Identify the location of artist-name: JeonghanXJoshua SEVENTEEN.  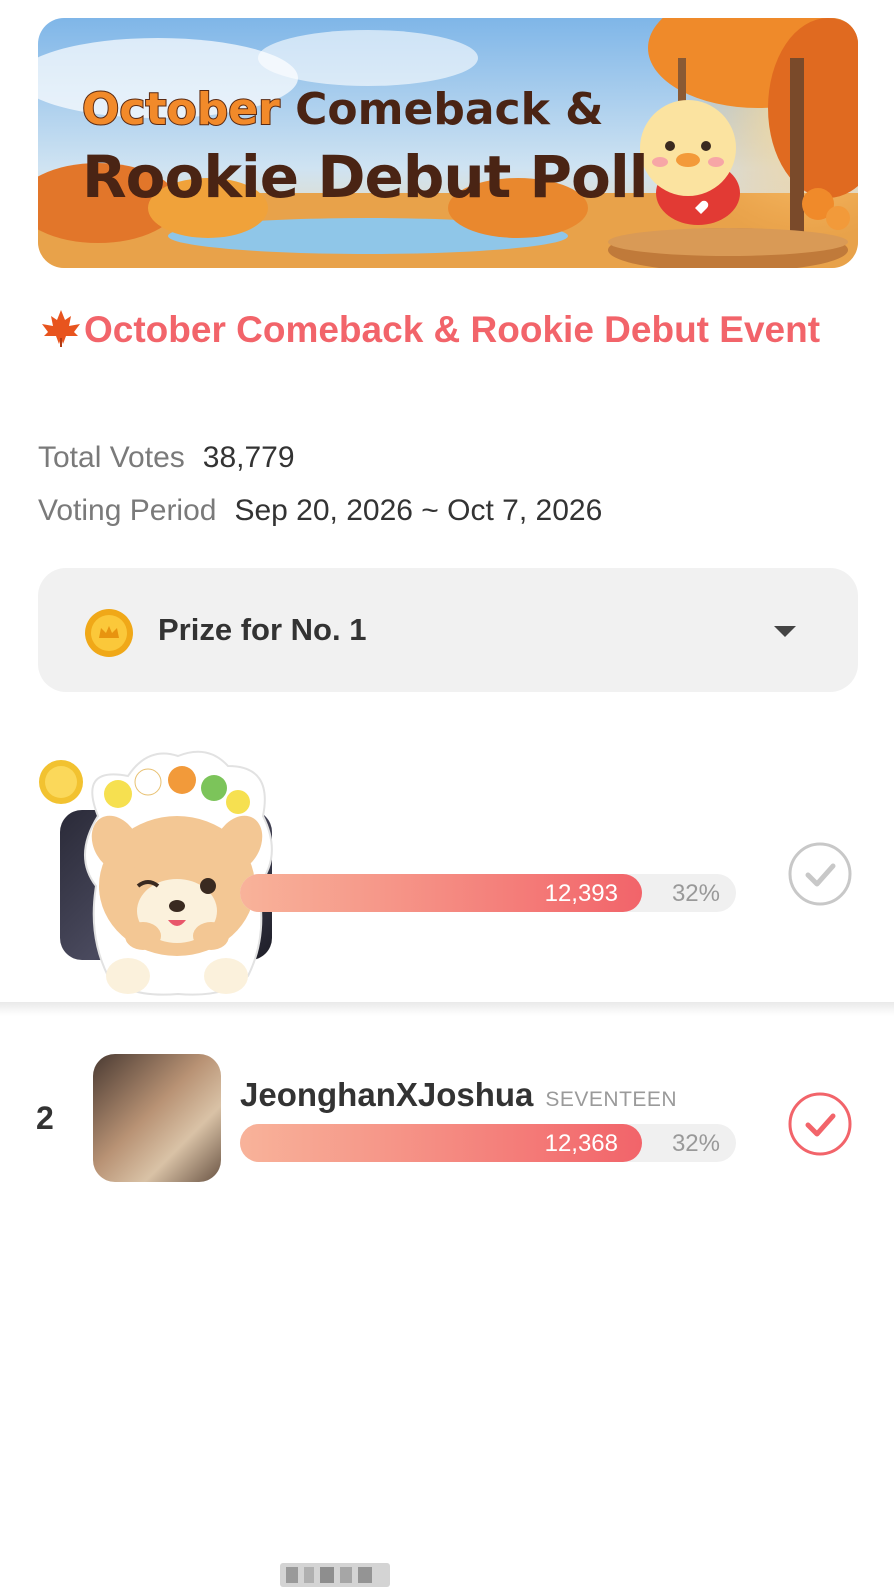
(458, 1095).